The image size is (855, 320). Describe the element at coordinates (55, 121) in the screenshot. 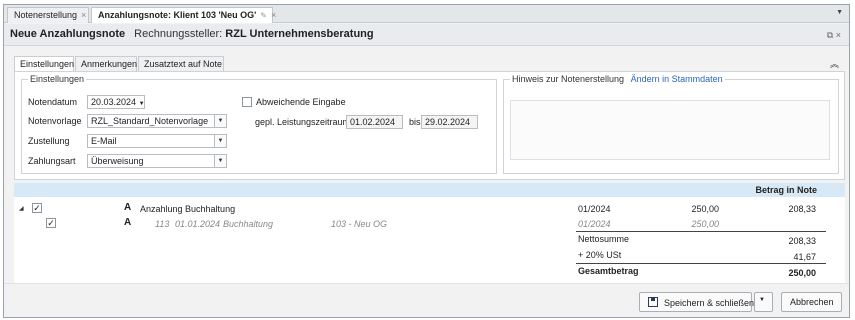

I see `notenvorlage-label: Notenvorlage` at that location.